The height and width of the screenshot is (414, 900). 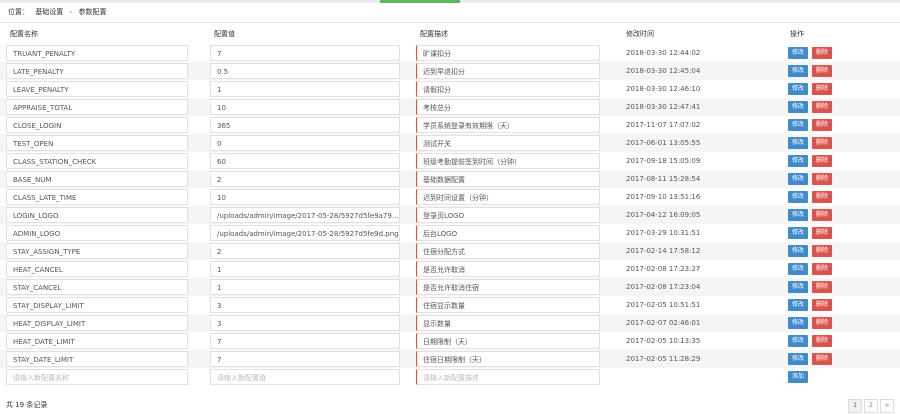 I want to click on config-name-field: STAY_DISPLAY_LIMIT, so click(x=97, y=305).